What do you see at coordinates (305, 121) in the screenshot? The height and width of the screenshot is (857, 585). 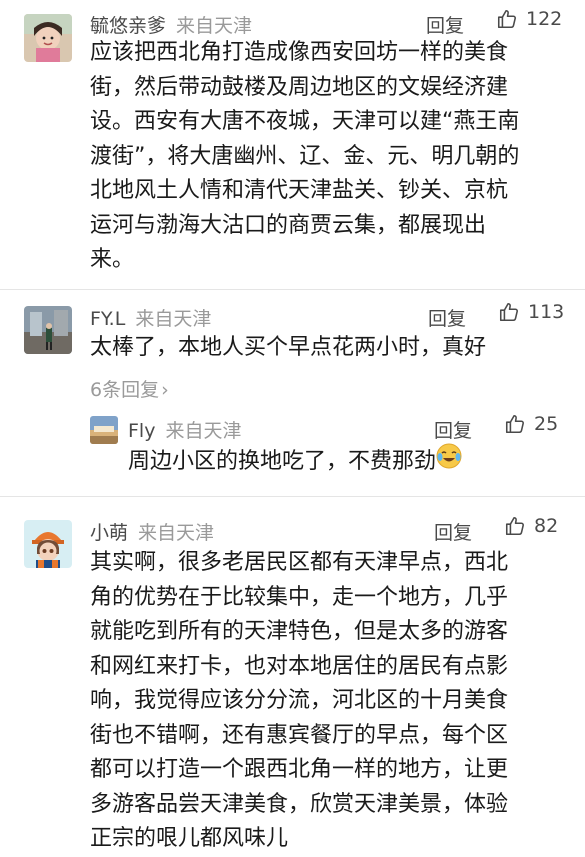 I see `comment-line: 设。西安有大唐不夜城，天津可以建“燕王南` at bounding box center [305, 121].